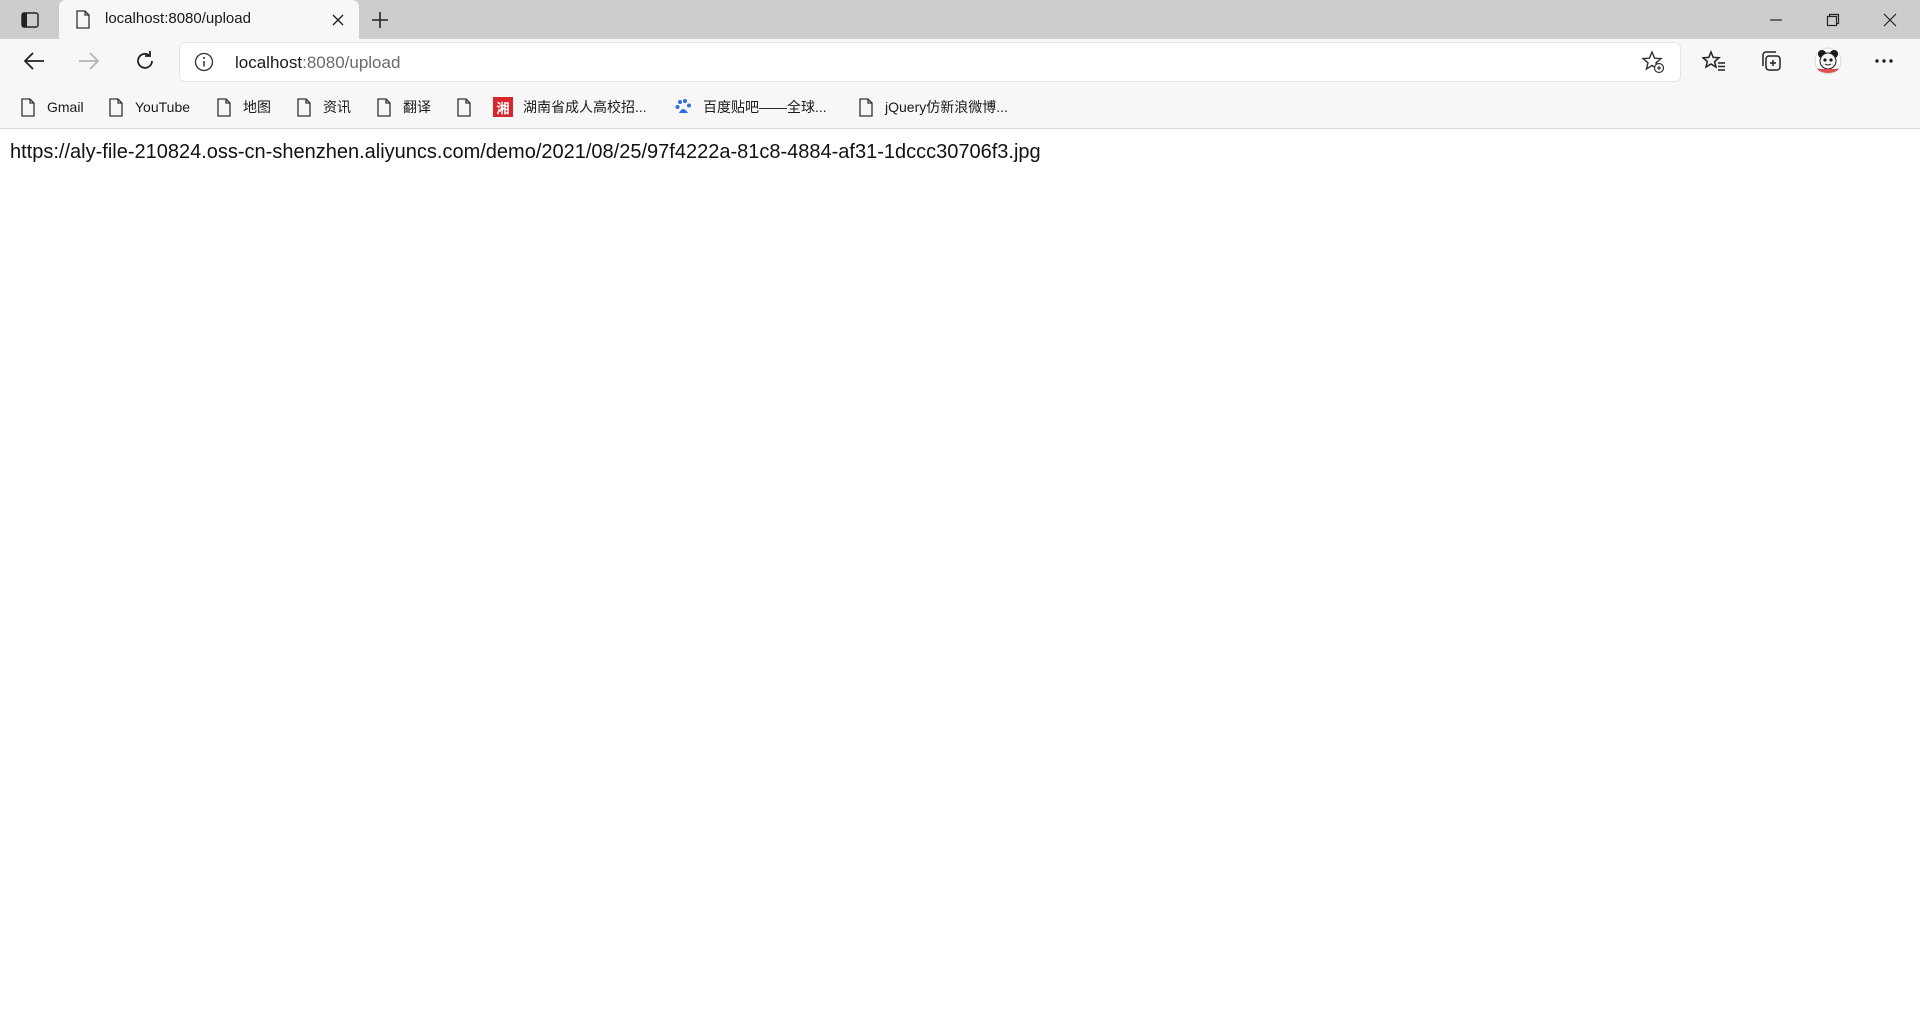  I want to click on arrow-right-icon, so click(89, 61).